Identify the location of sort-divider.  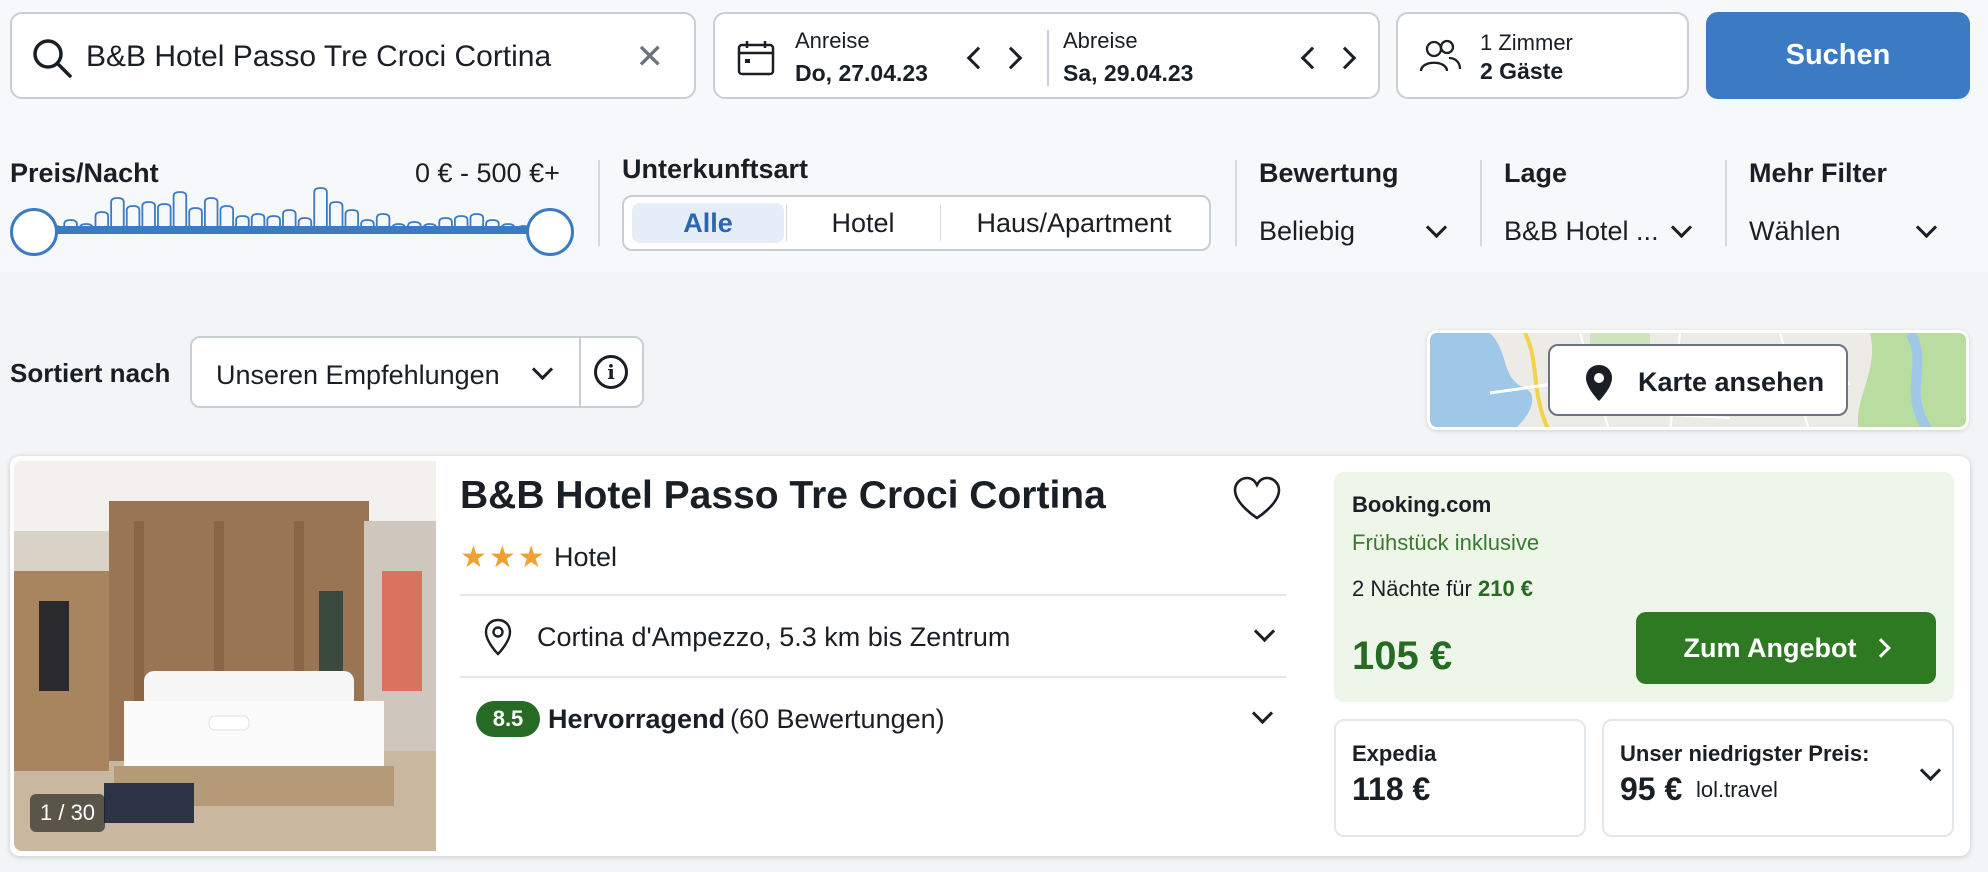
(580, 372).